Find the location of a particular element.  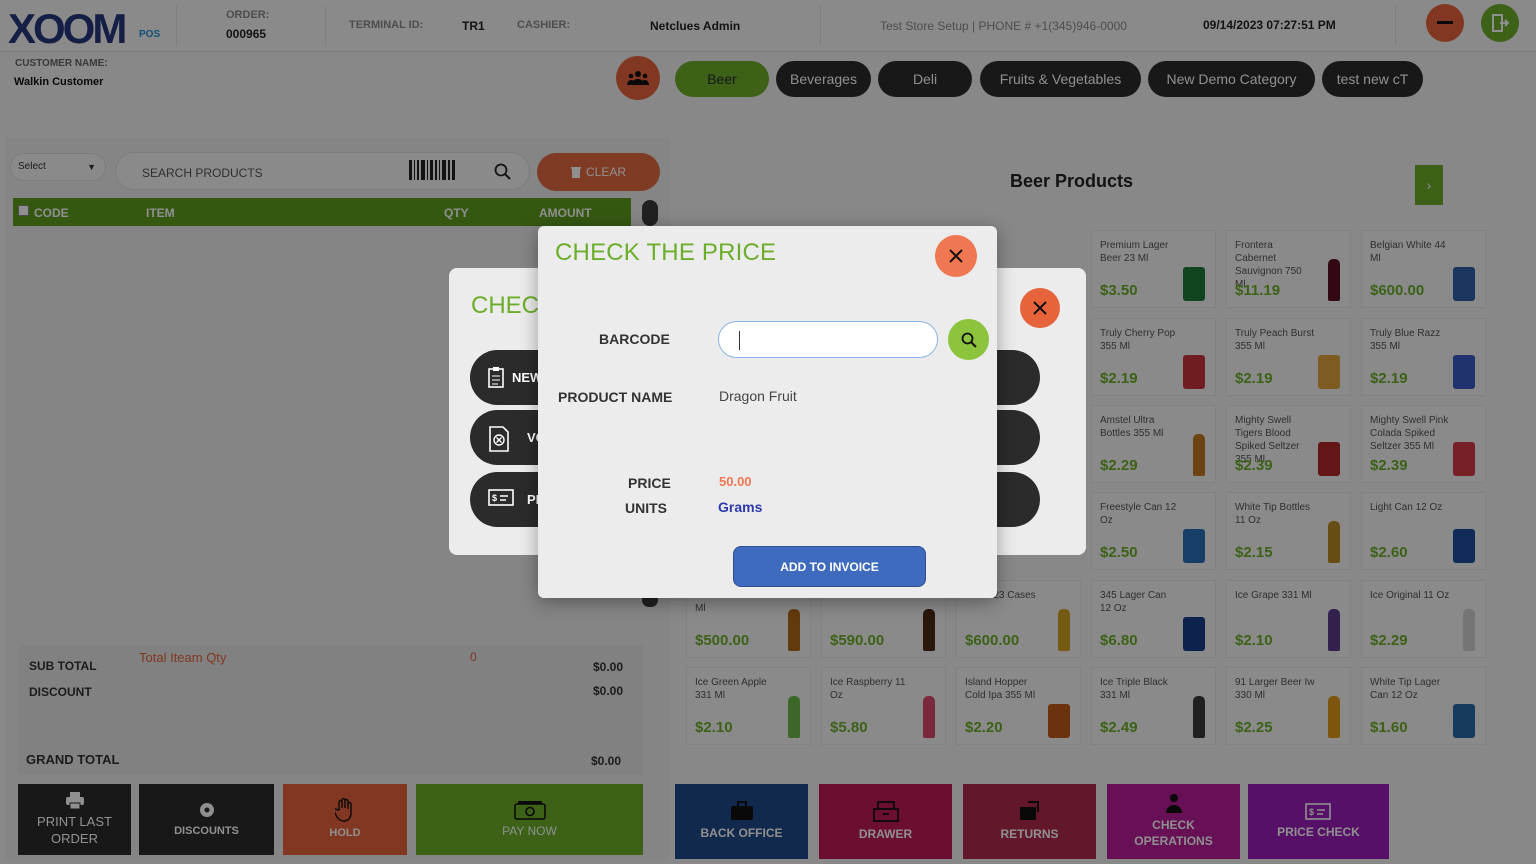

product-name-value: Dragon Fruit is located at coordinates (758, 396).